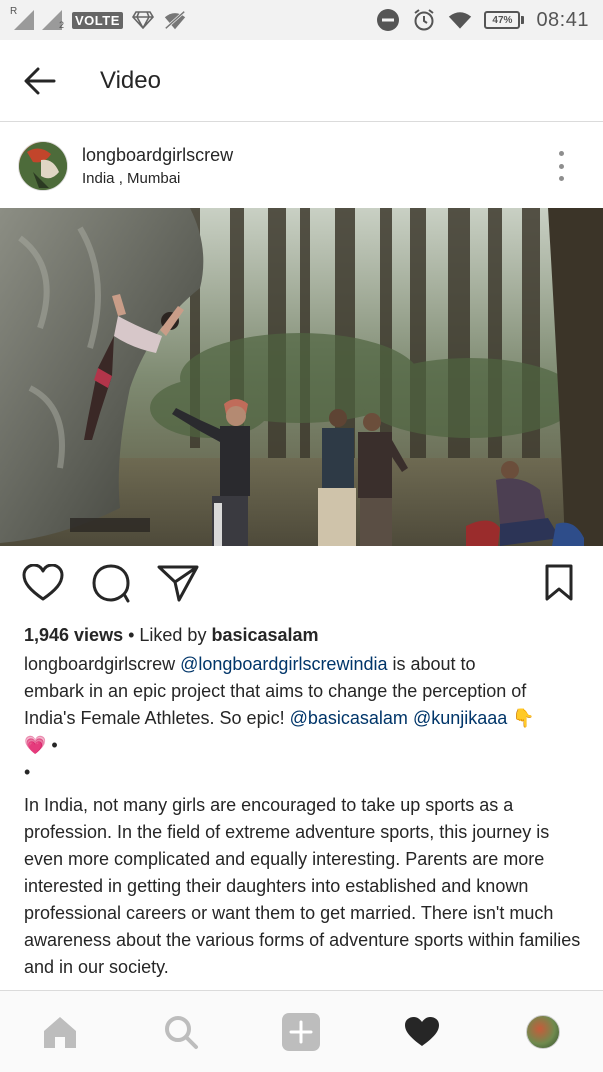  What do you see at coordinates (460, 20) in the screenshot?
I see `wifi-icon` at bounding box center [460, 20].